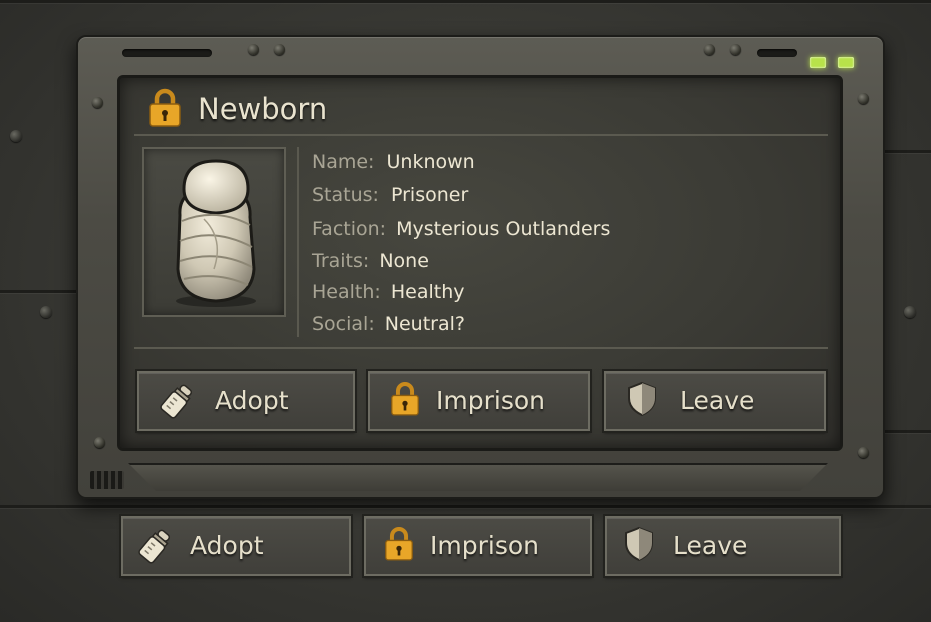  I want to click on field-value: None, so click(404, 261).